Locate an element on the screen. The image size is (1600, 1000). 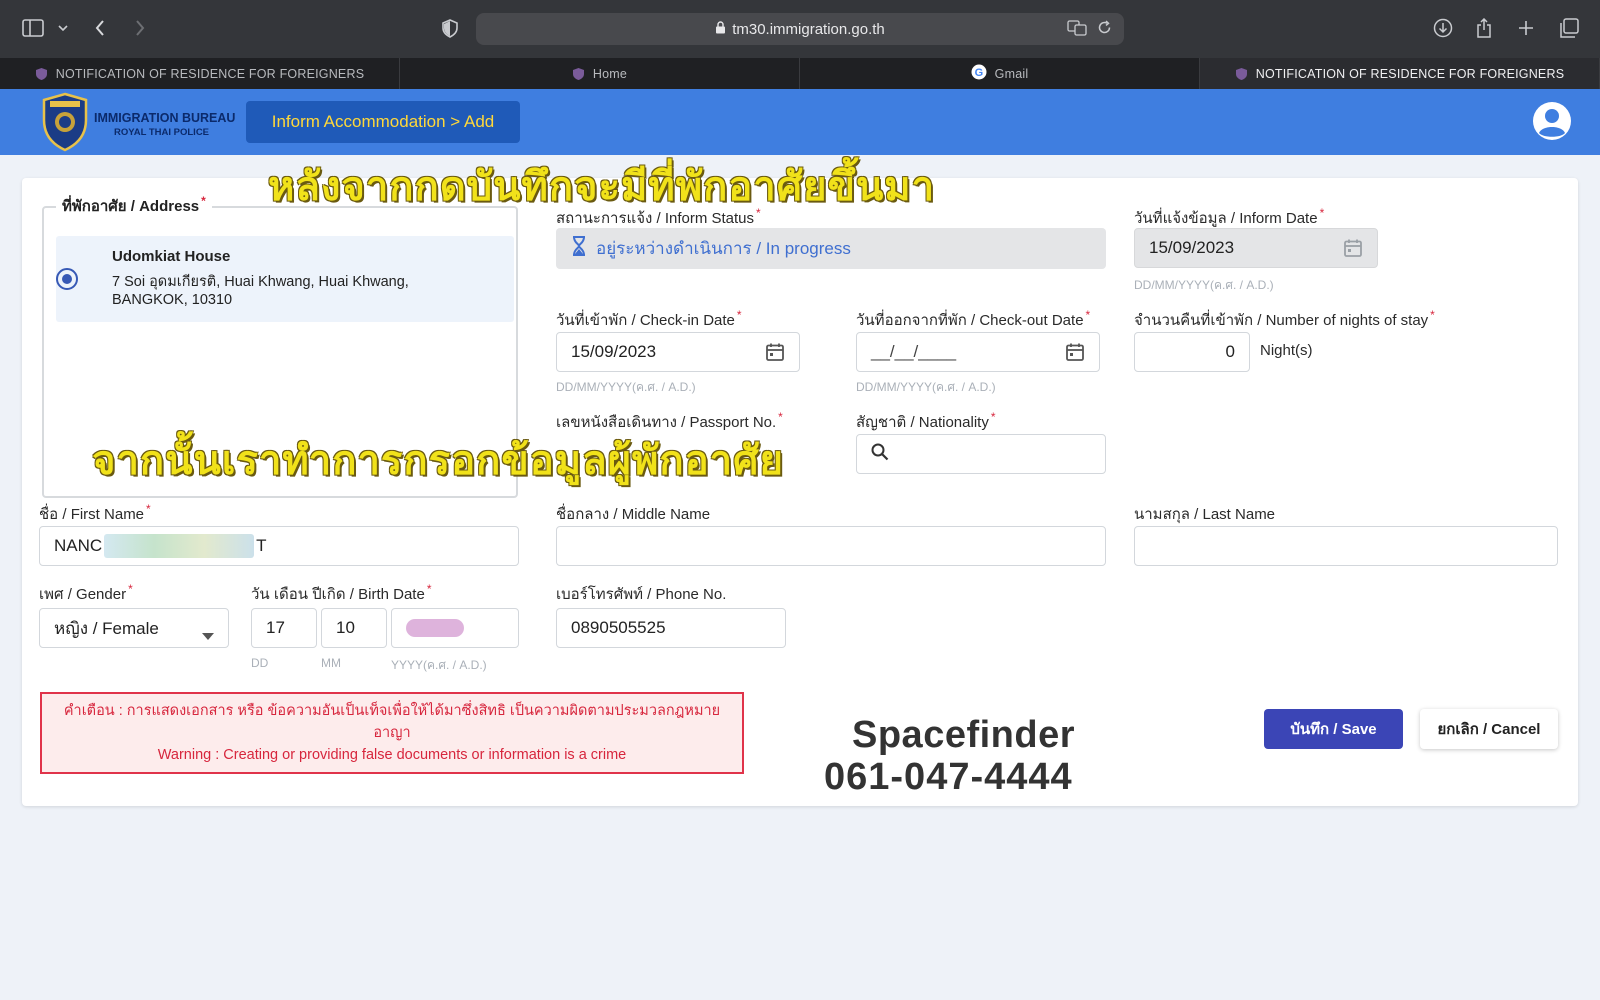
back-icon is located at coordinates (100, 28).